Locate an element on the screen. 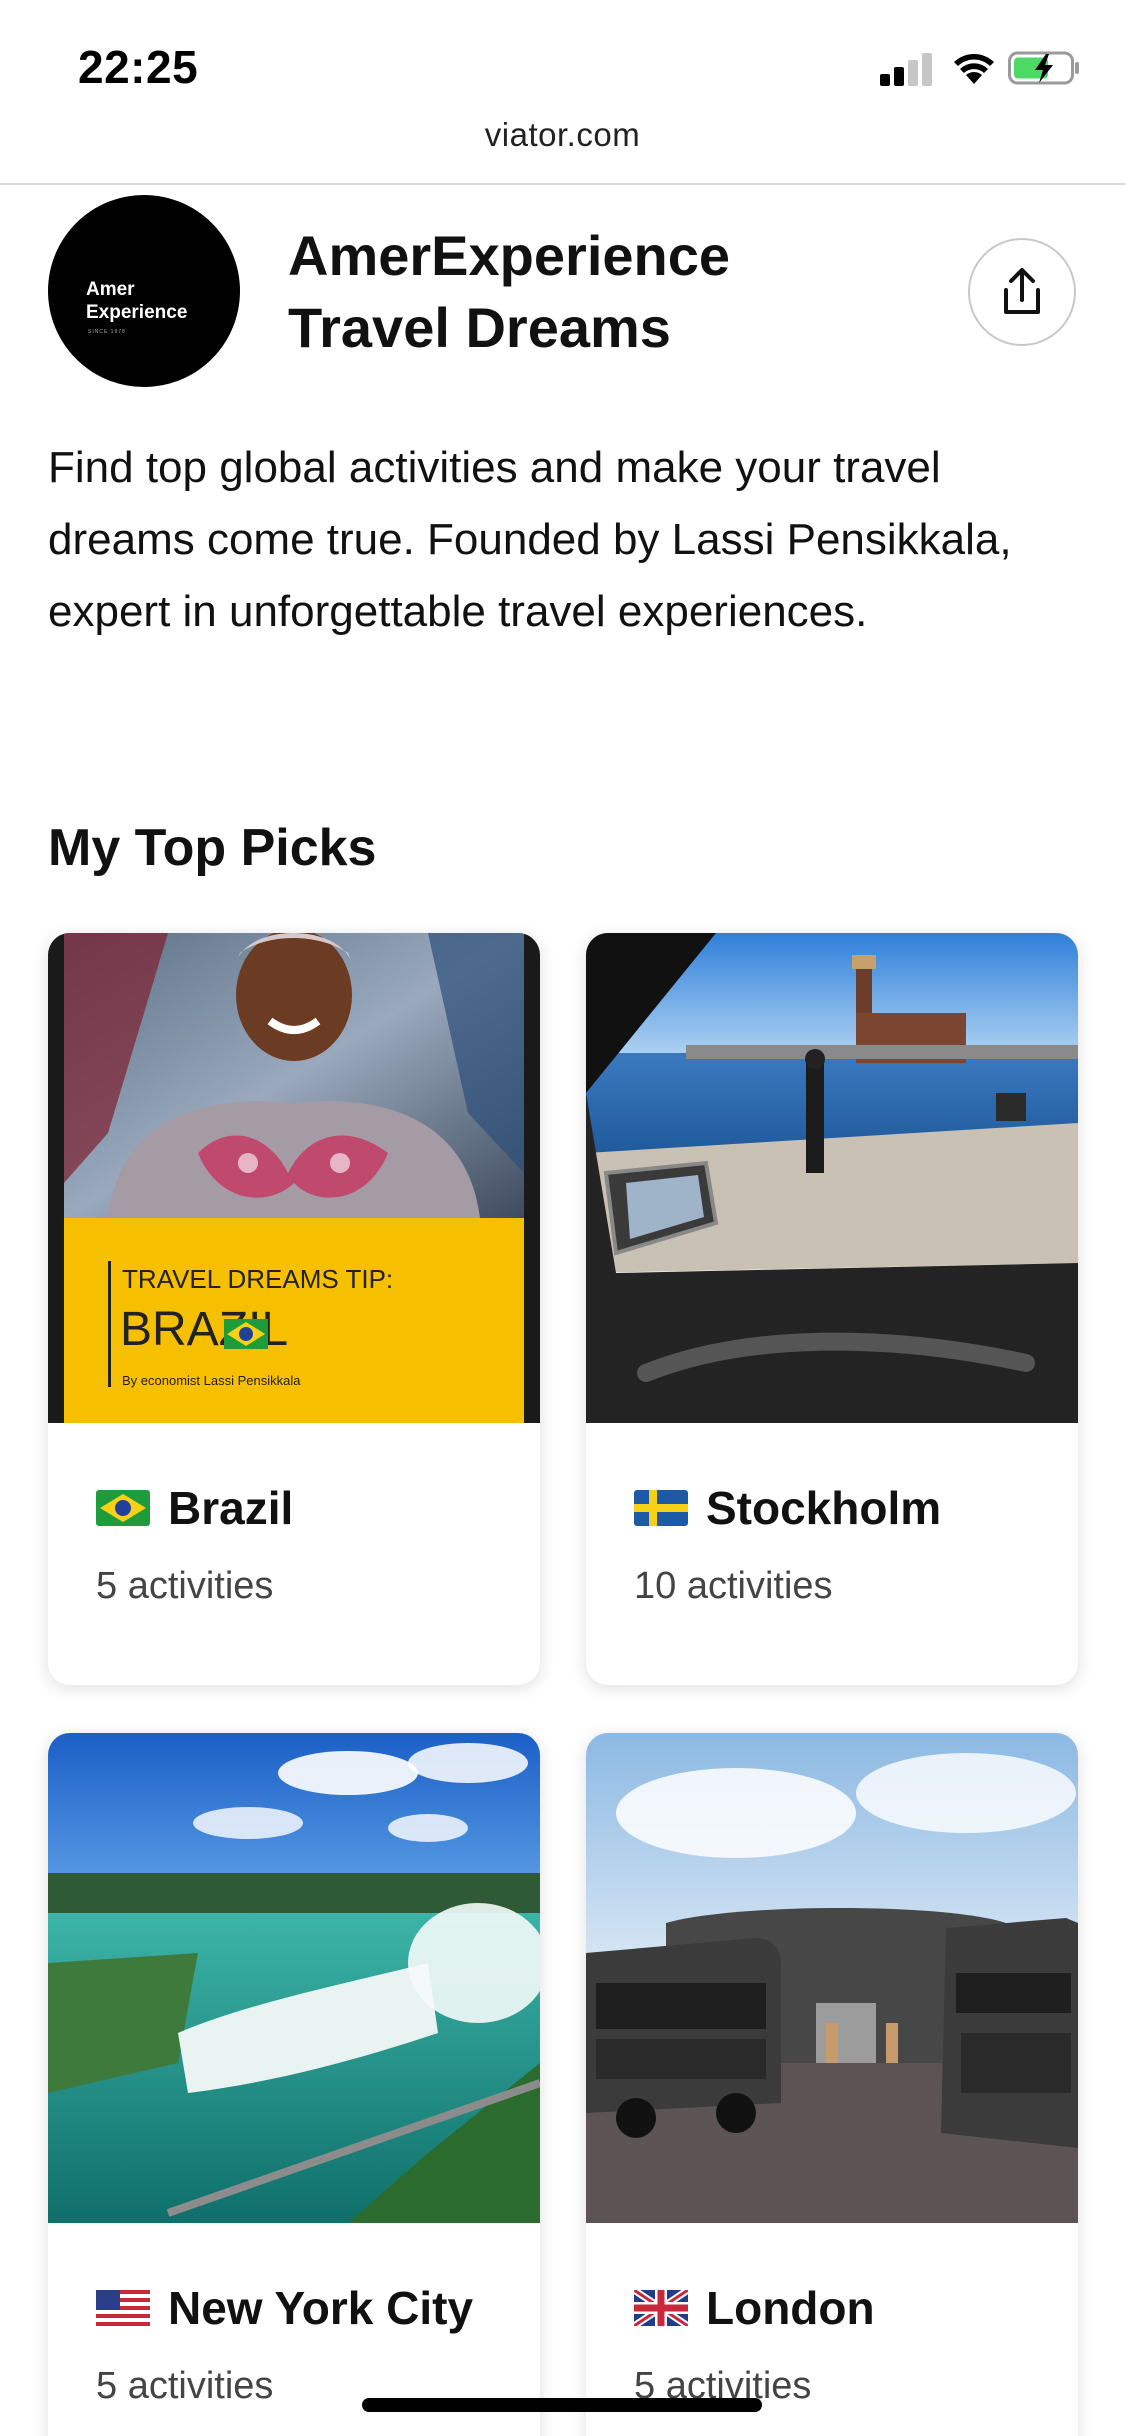 This screenshot has height=2436, width=1125. card-title-text: Brazil is located at coordinates (231, 1508).